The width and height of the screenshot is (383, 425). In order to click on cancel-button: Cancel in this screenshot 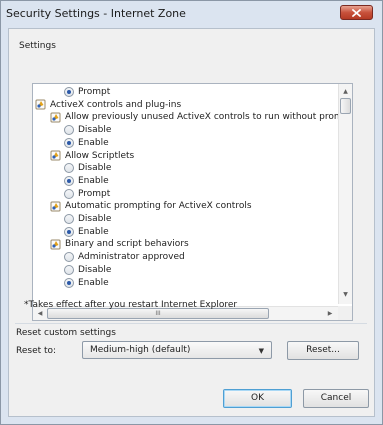, I will do `click(336, 398)`.